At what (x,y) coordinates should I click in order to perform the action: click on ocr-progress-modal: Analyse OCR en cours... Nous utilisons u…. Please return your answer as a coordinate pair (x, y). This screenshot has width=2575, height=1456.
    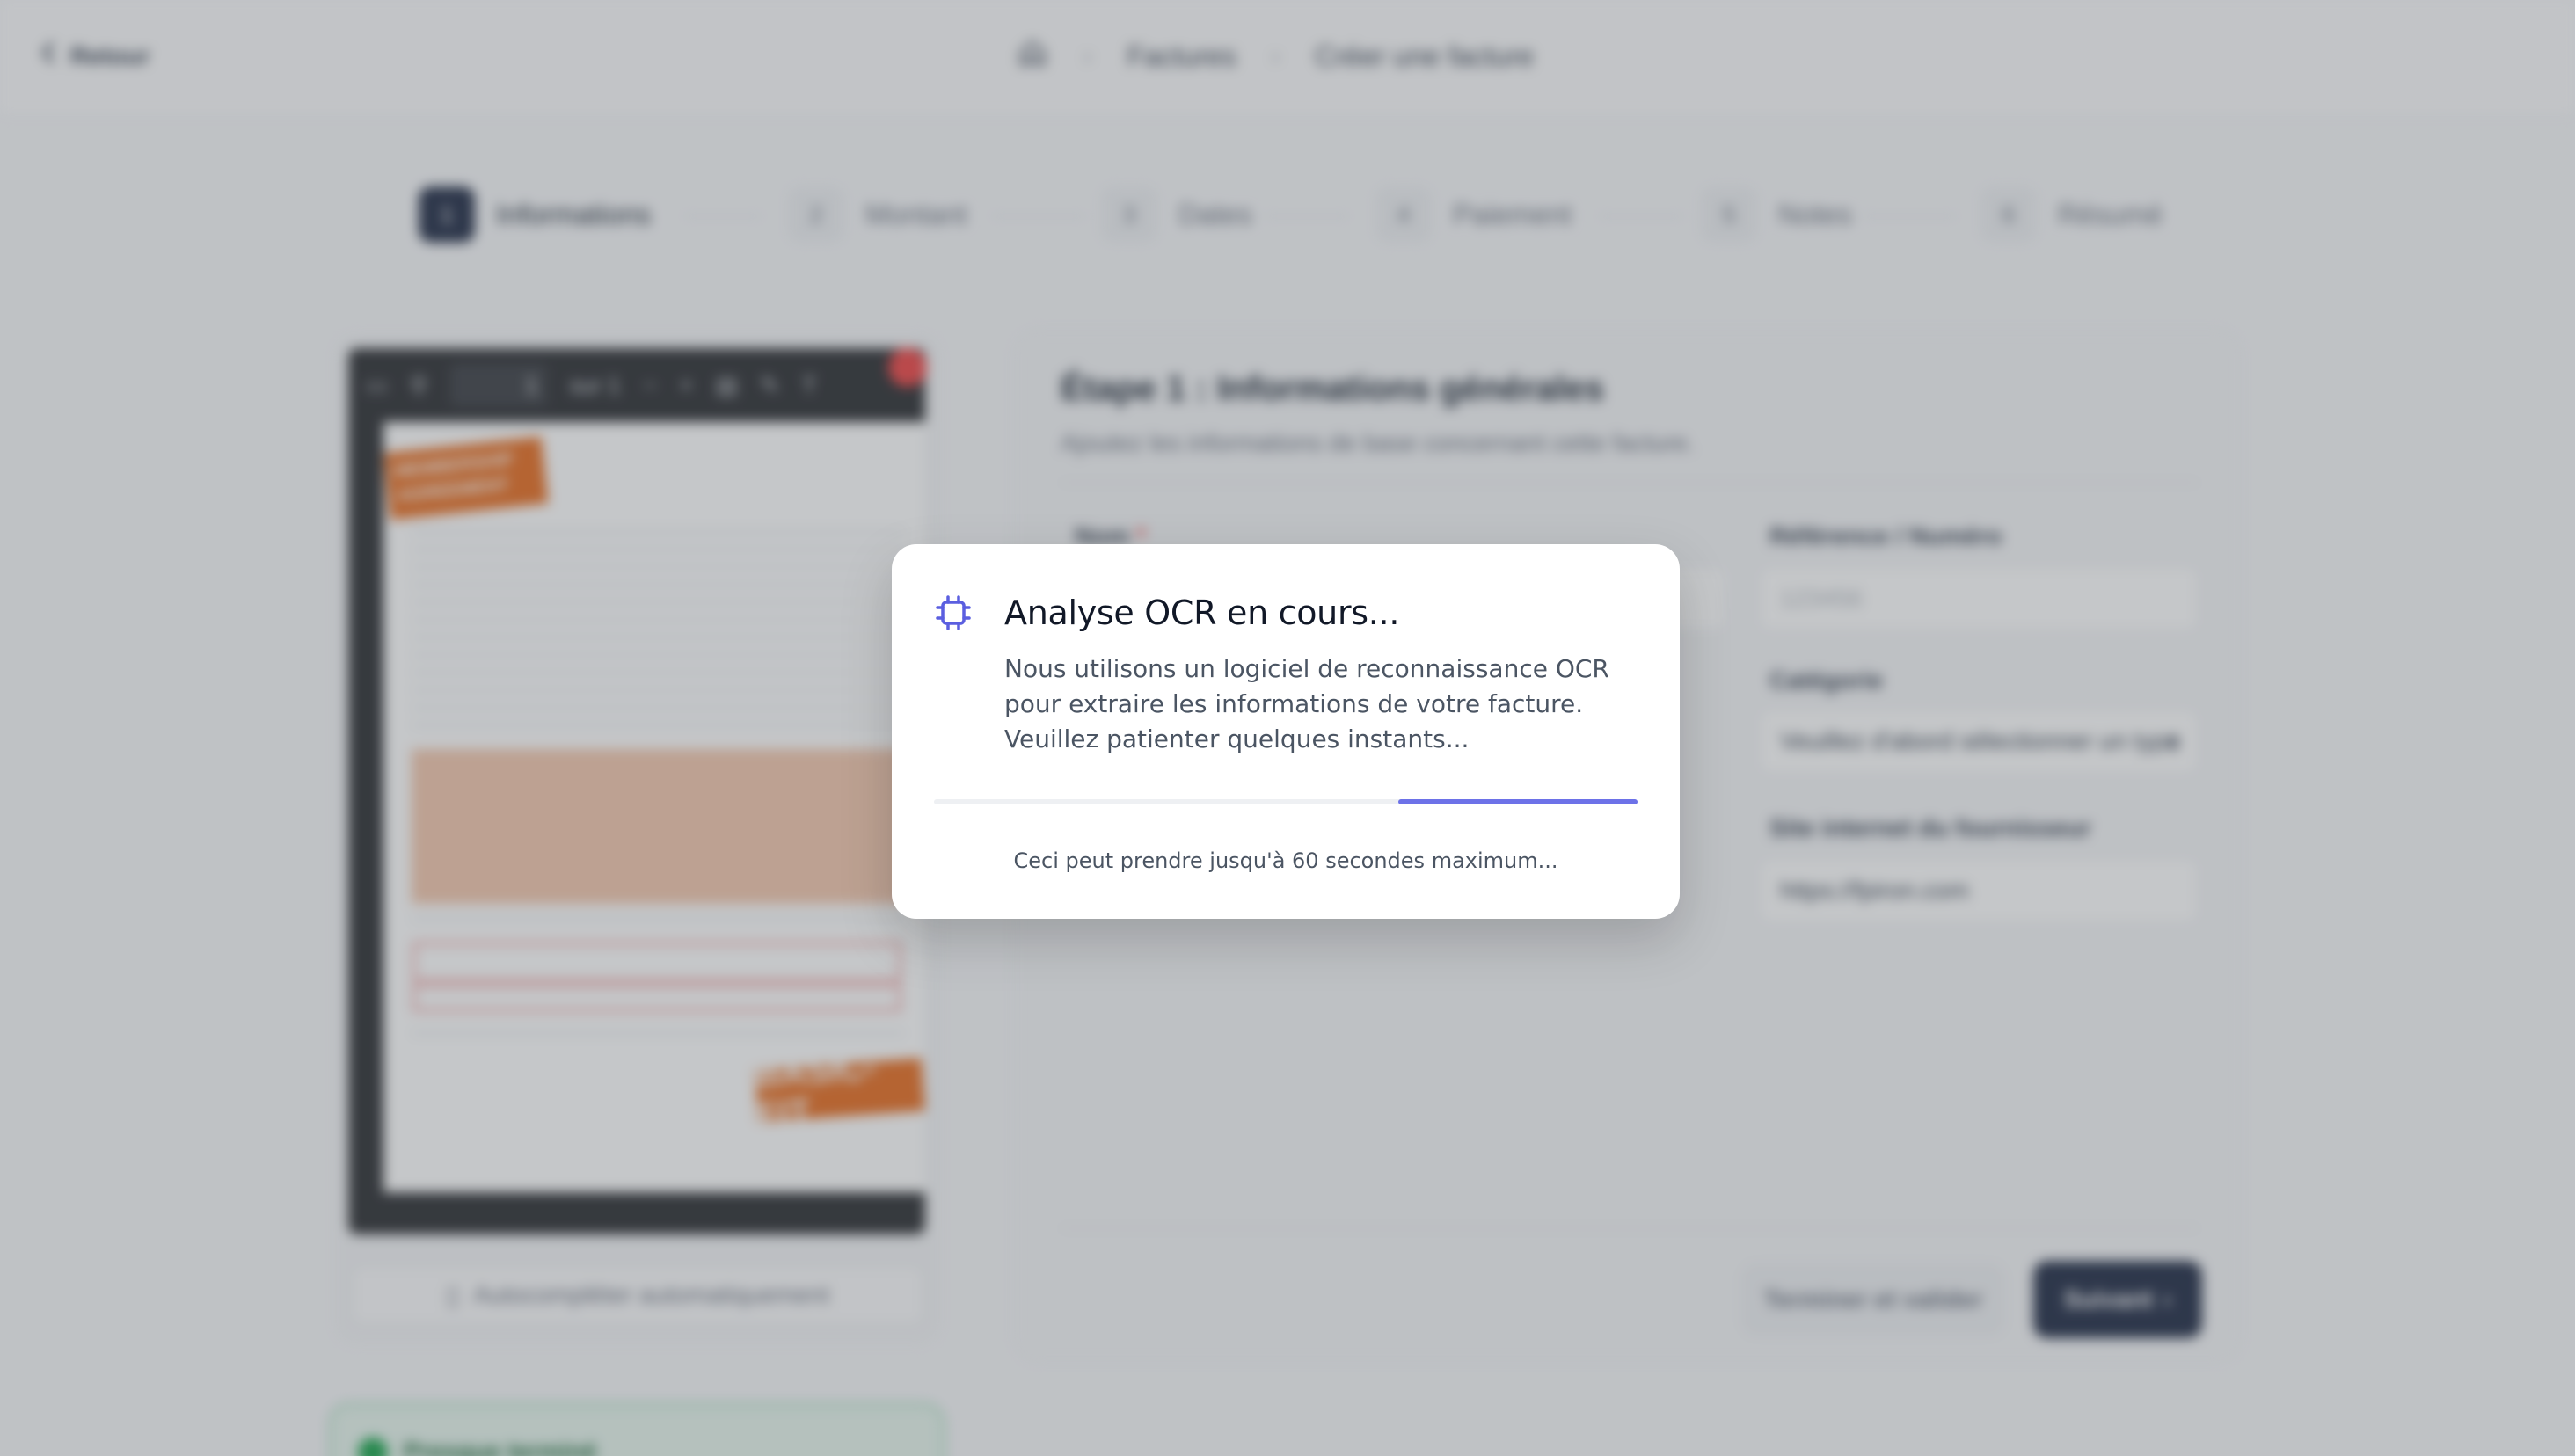
    Looking at the image, I should click on (1286, 731).